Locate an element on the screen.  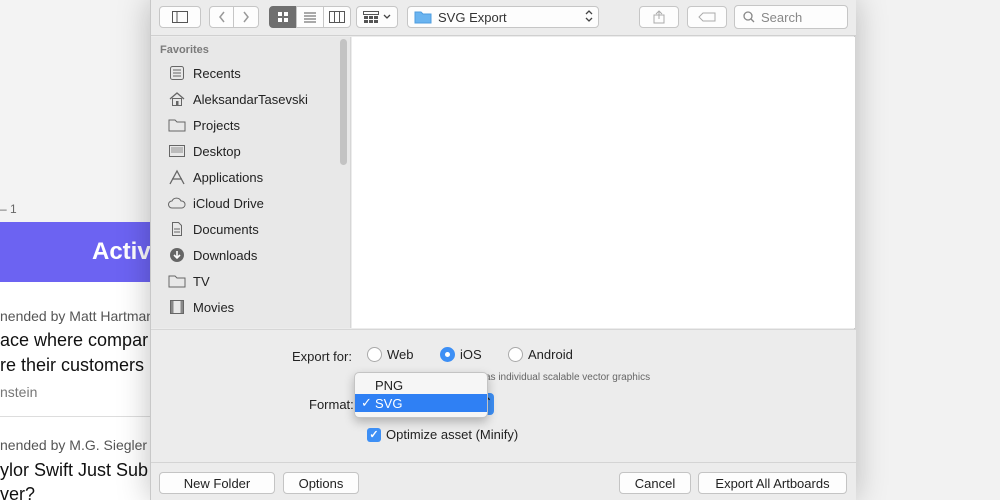
sidebar-scrollbar is located at coordinates (343, 102).